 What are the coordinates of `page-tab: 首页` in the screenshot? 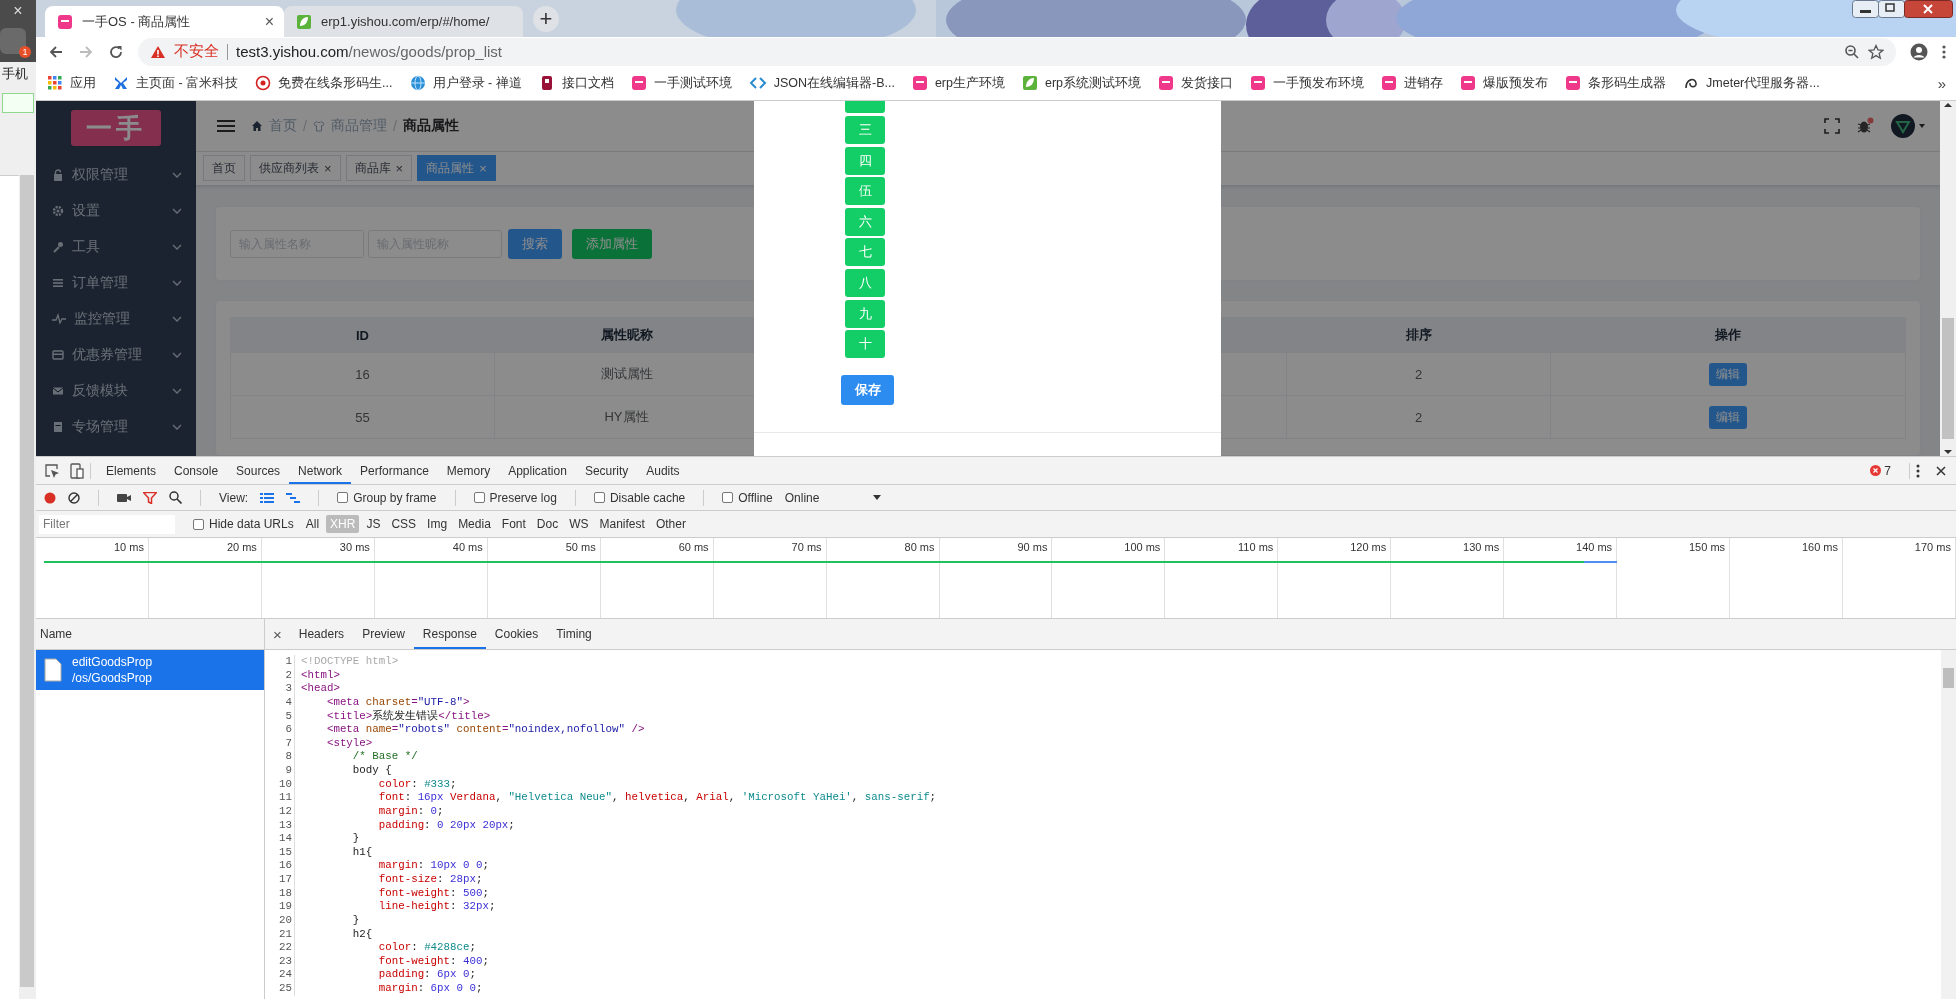 It's located at (224, 168).